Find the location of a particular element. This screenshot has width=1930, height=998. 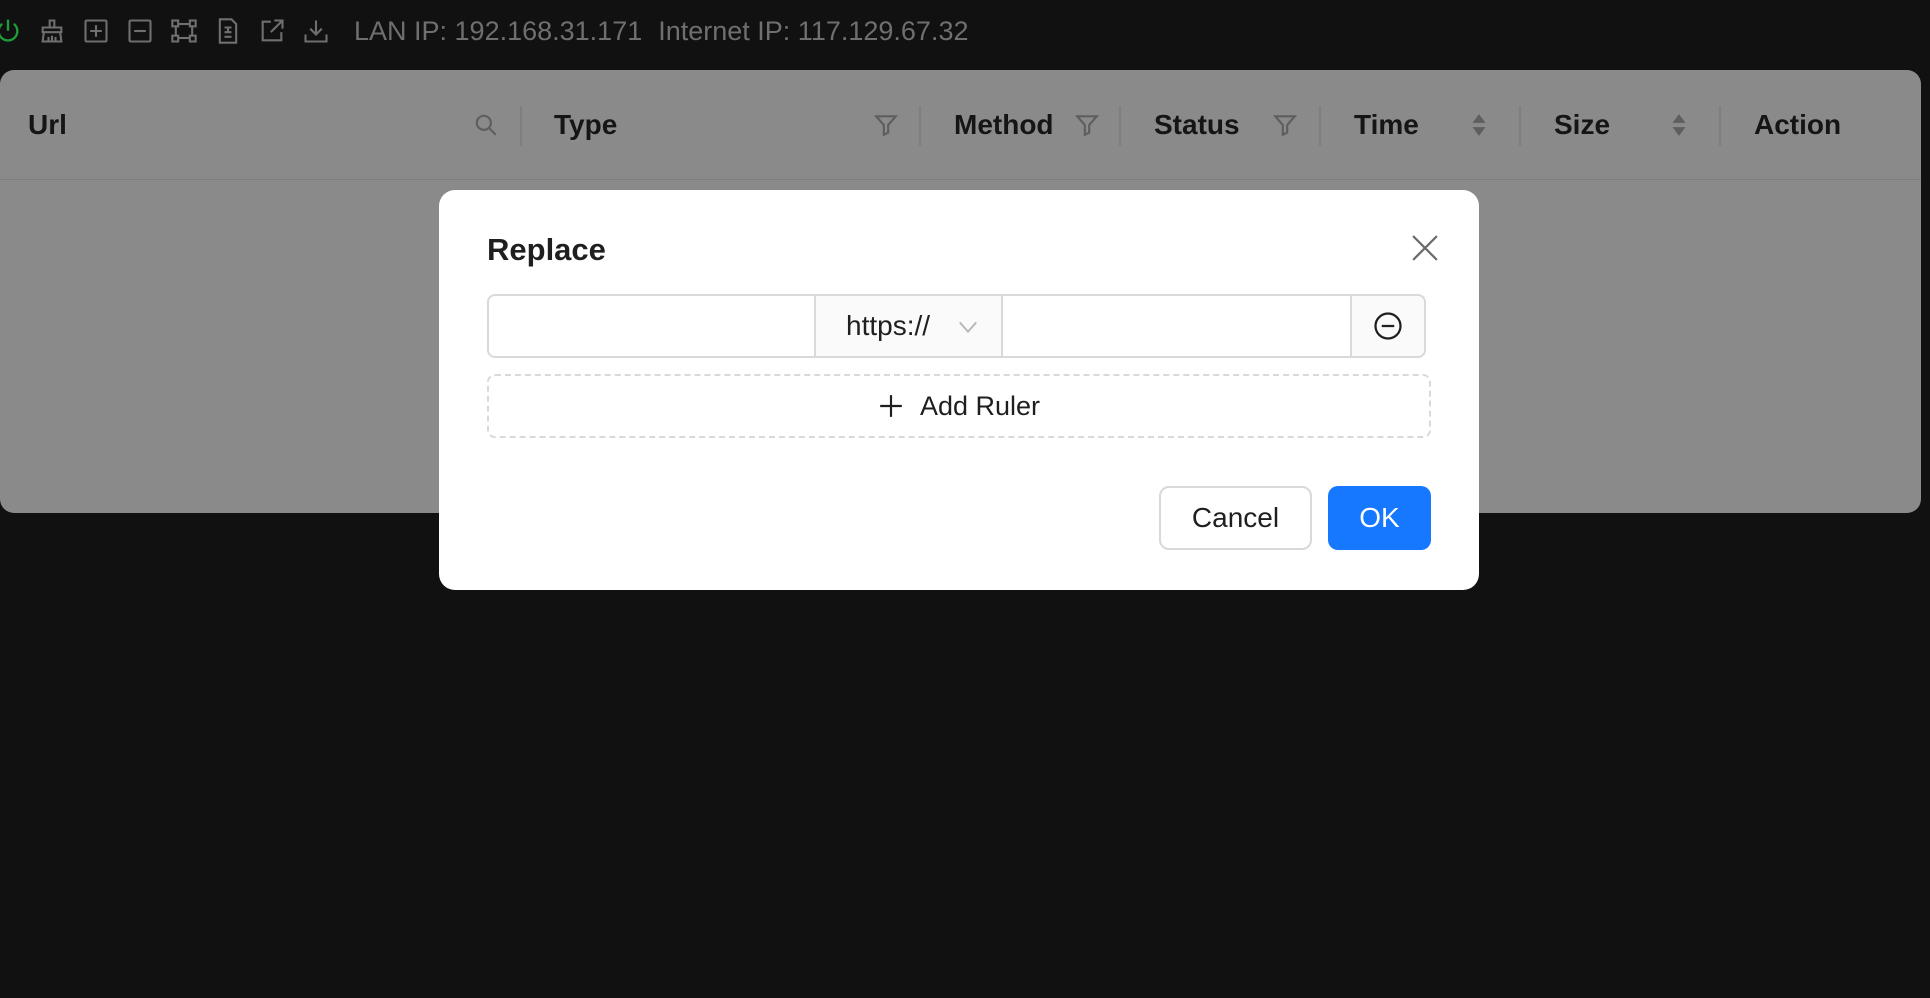

clear-icon is located at coordinates (52, 31).